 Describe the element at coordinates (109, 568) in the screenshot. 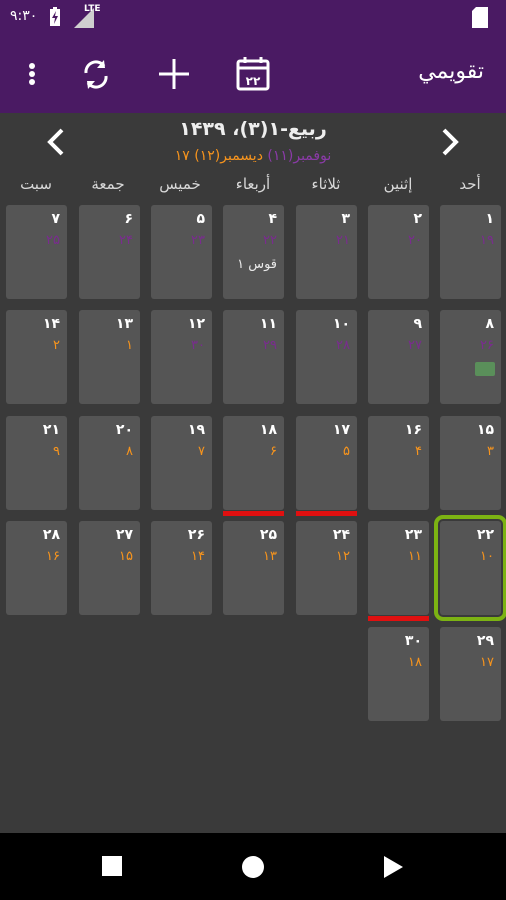

I see `day-cell: ۲۷ ۱۵` at that location.